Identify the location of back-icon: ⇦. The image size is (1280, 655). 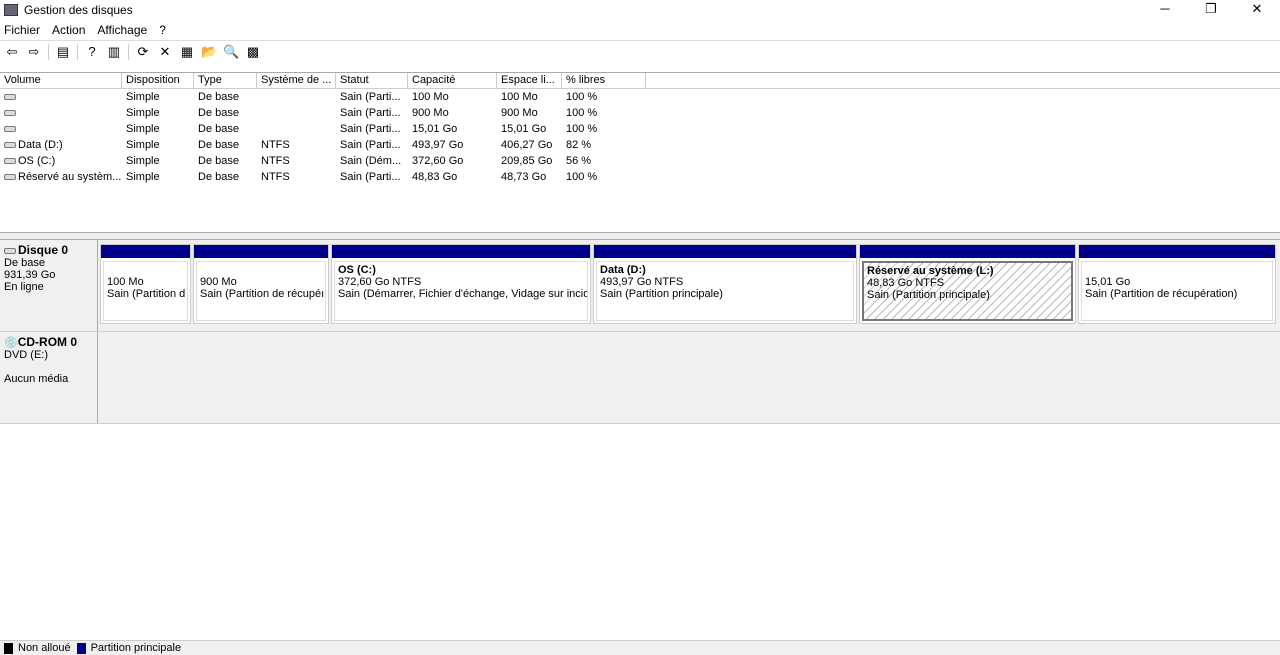
(12, 52).